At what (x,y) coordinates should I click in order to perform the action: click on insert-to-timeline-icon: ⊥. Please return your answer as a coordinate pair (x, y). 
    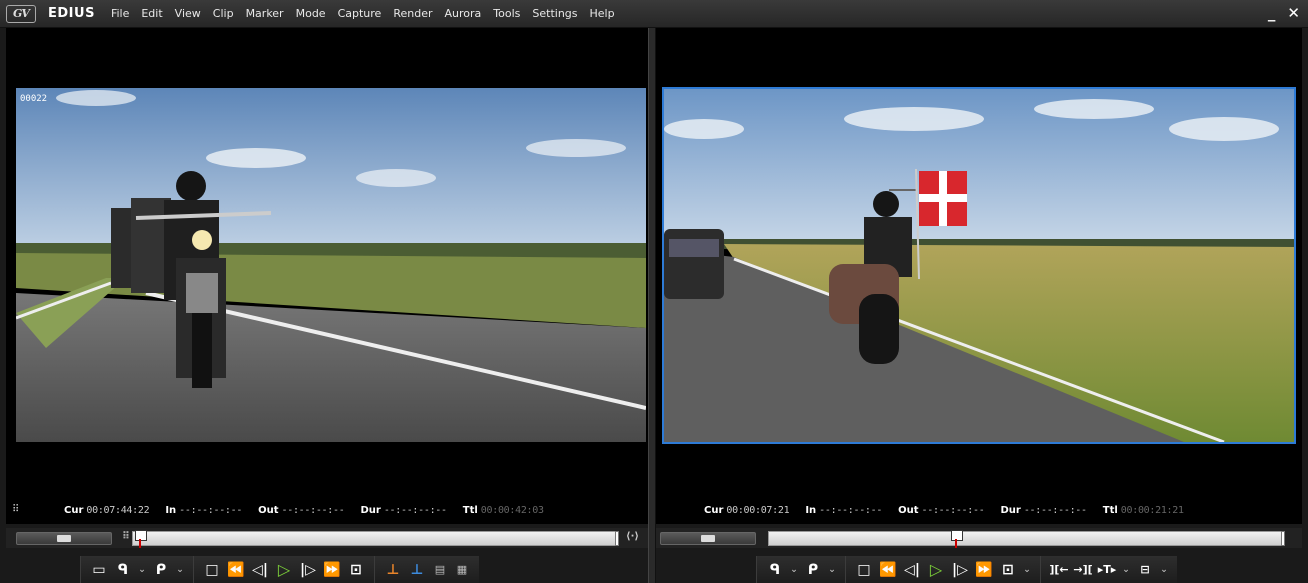
    Looking at the image, I should click on (393, 570).